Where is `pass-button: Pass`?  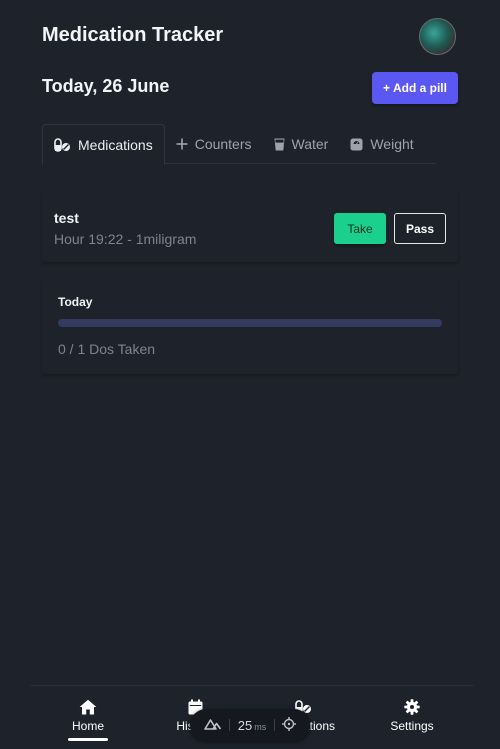 pass-button: Pass is located at coordinates (420, 228).